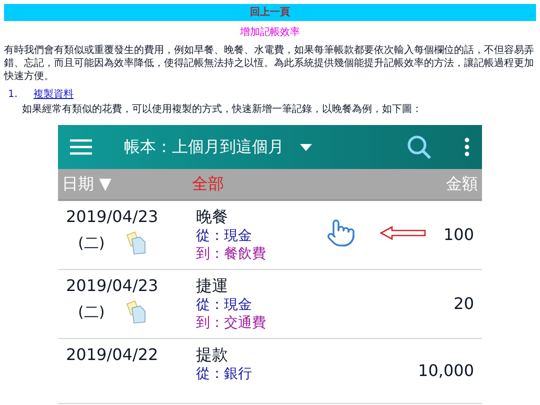  What do you see at coordinates (81, 147) in the screenshot?
I see `menu-icon` at bounding box center [81, 147].